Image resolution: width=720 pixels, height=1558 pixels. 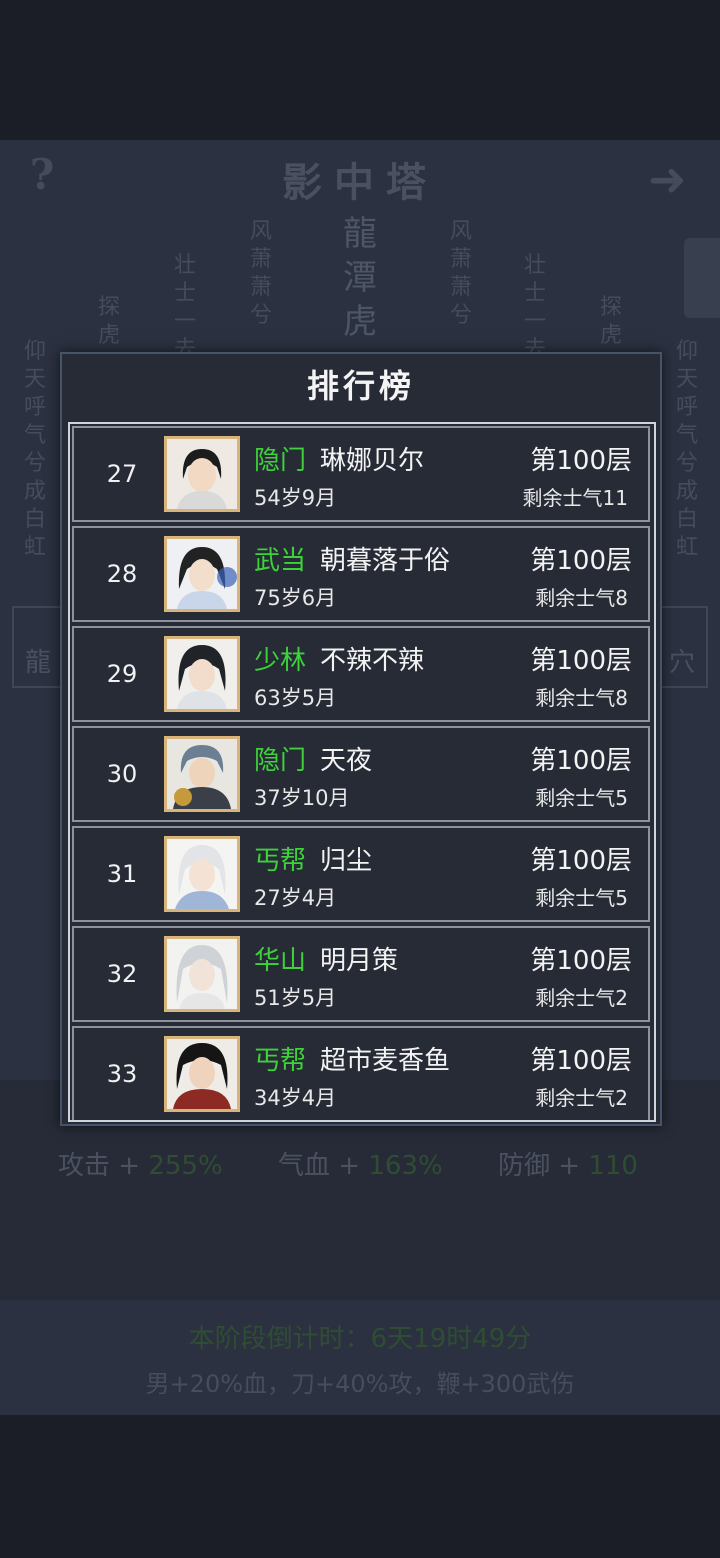 I want to click on bottom-bar, so click(x=360, y=1486).